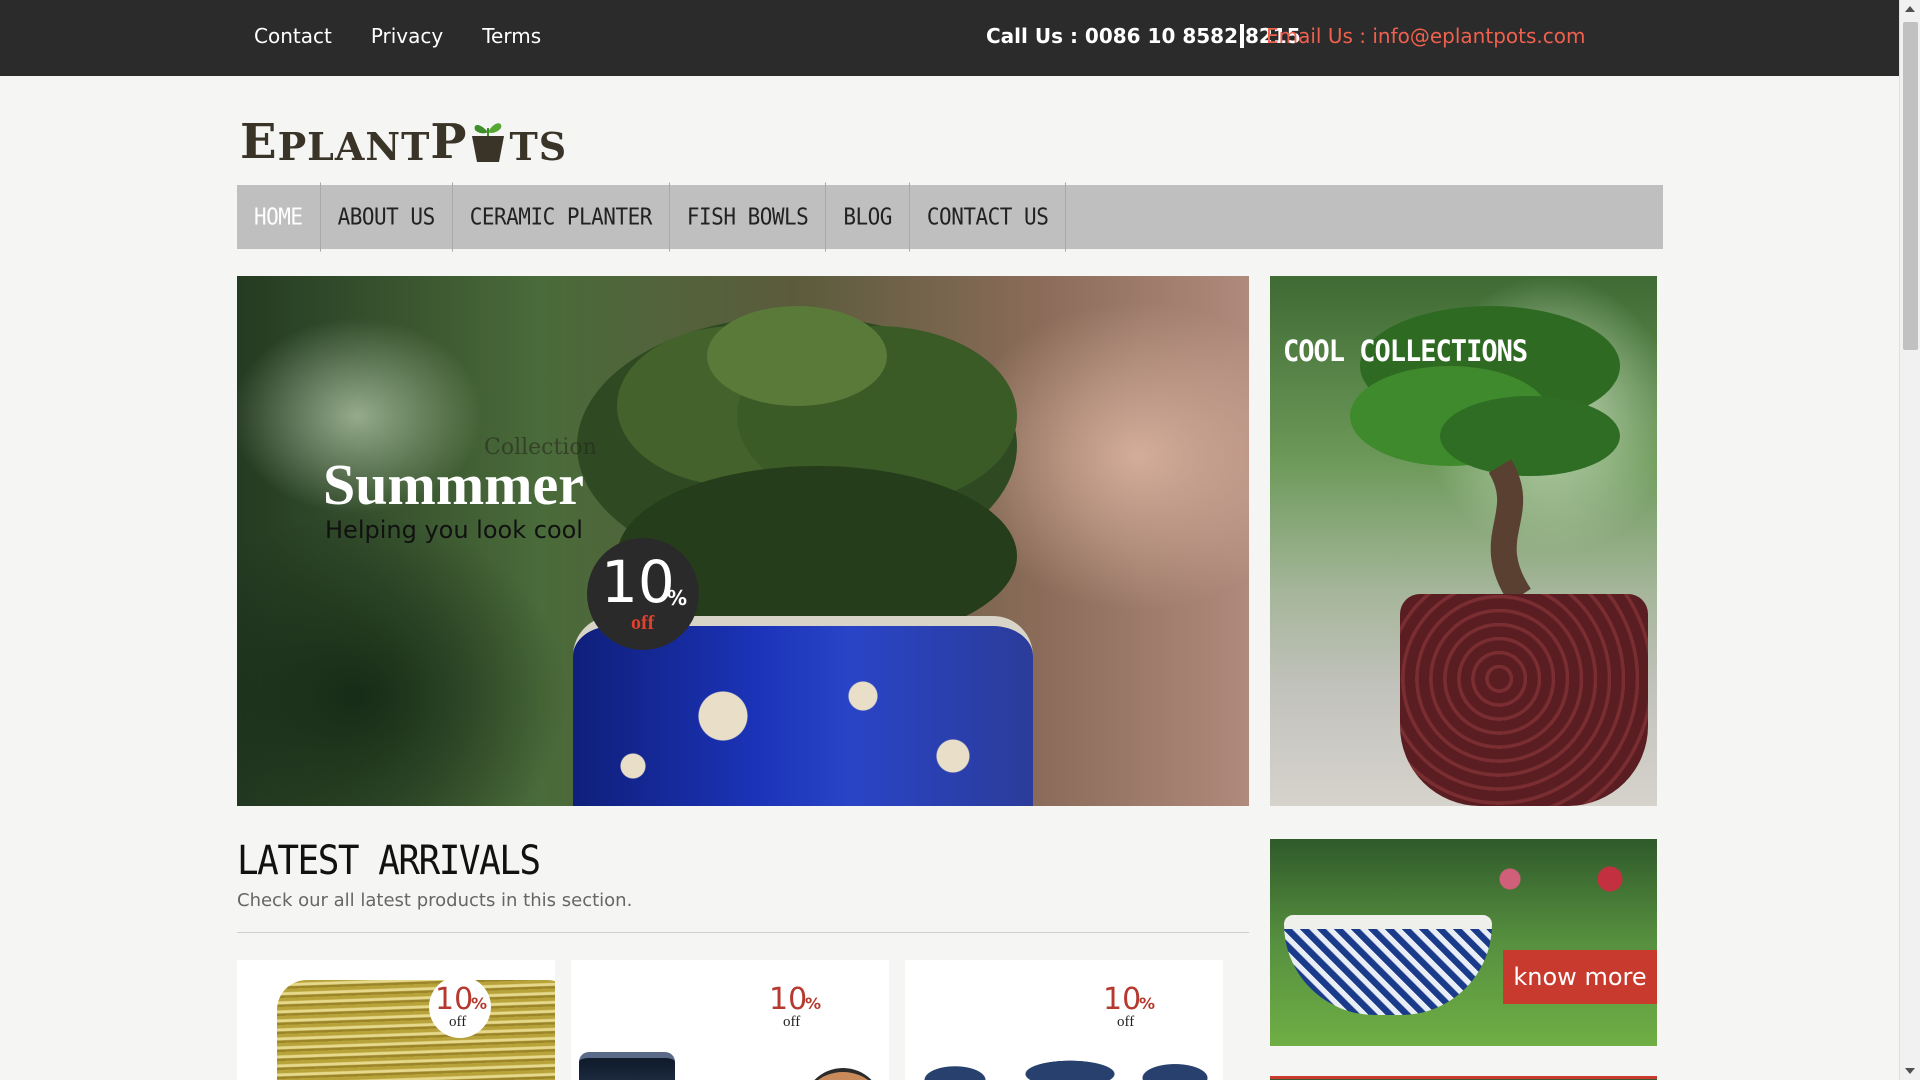  Describe the element at coordinates (293, 36) in the screenshot. I see `top-link-contact: Contact` at that location.